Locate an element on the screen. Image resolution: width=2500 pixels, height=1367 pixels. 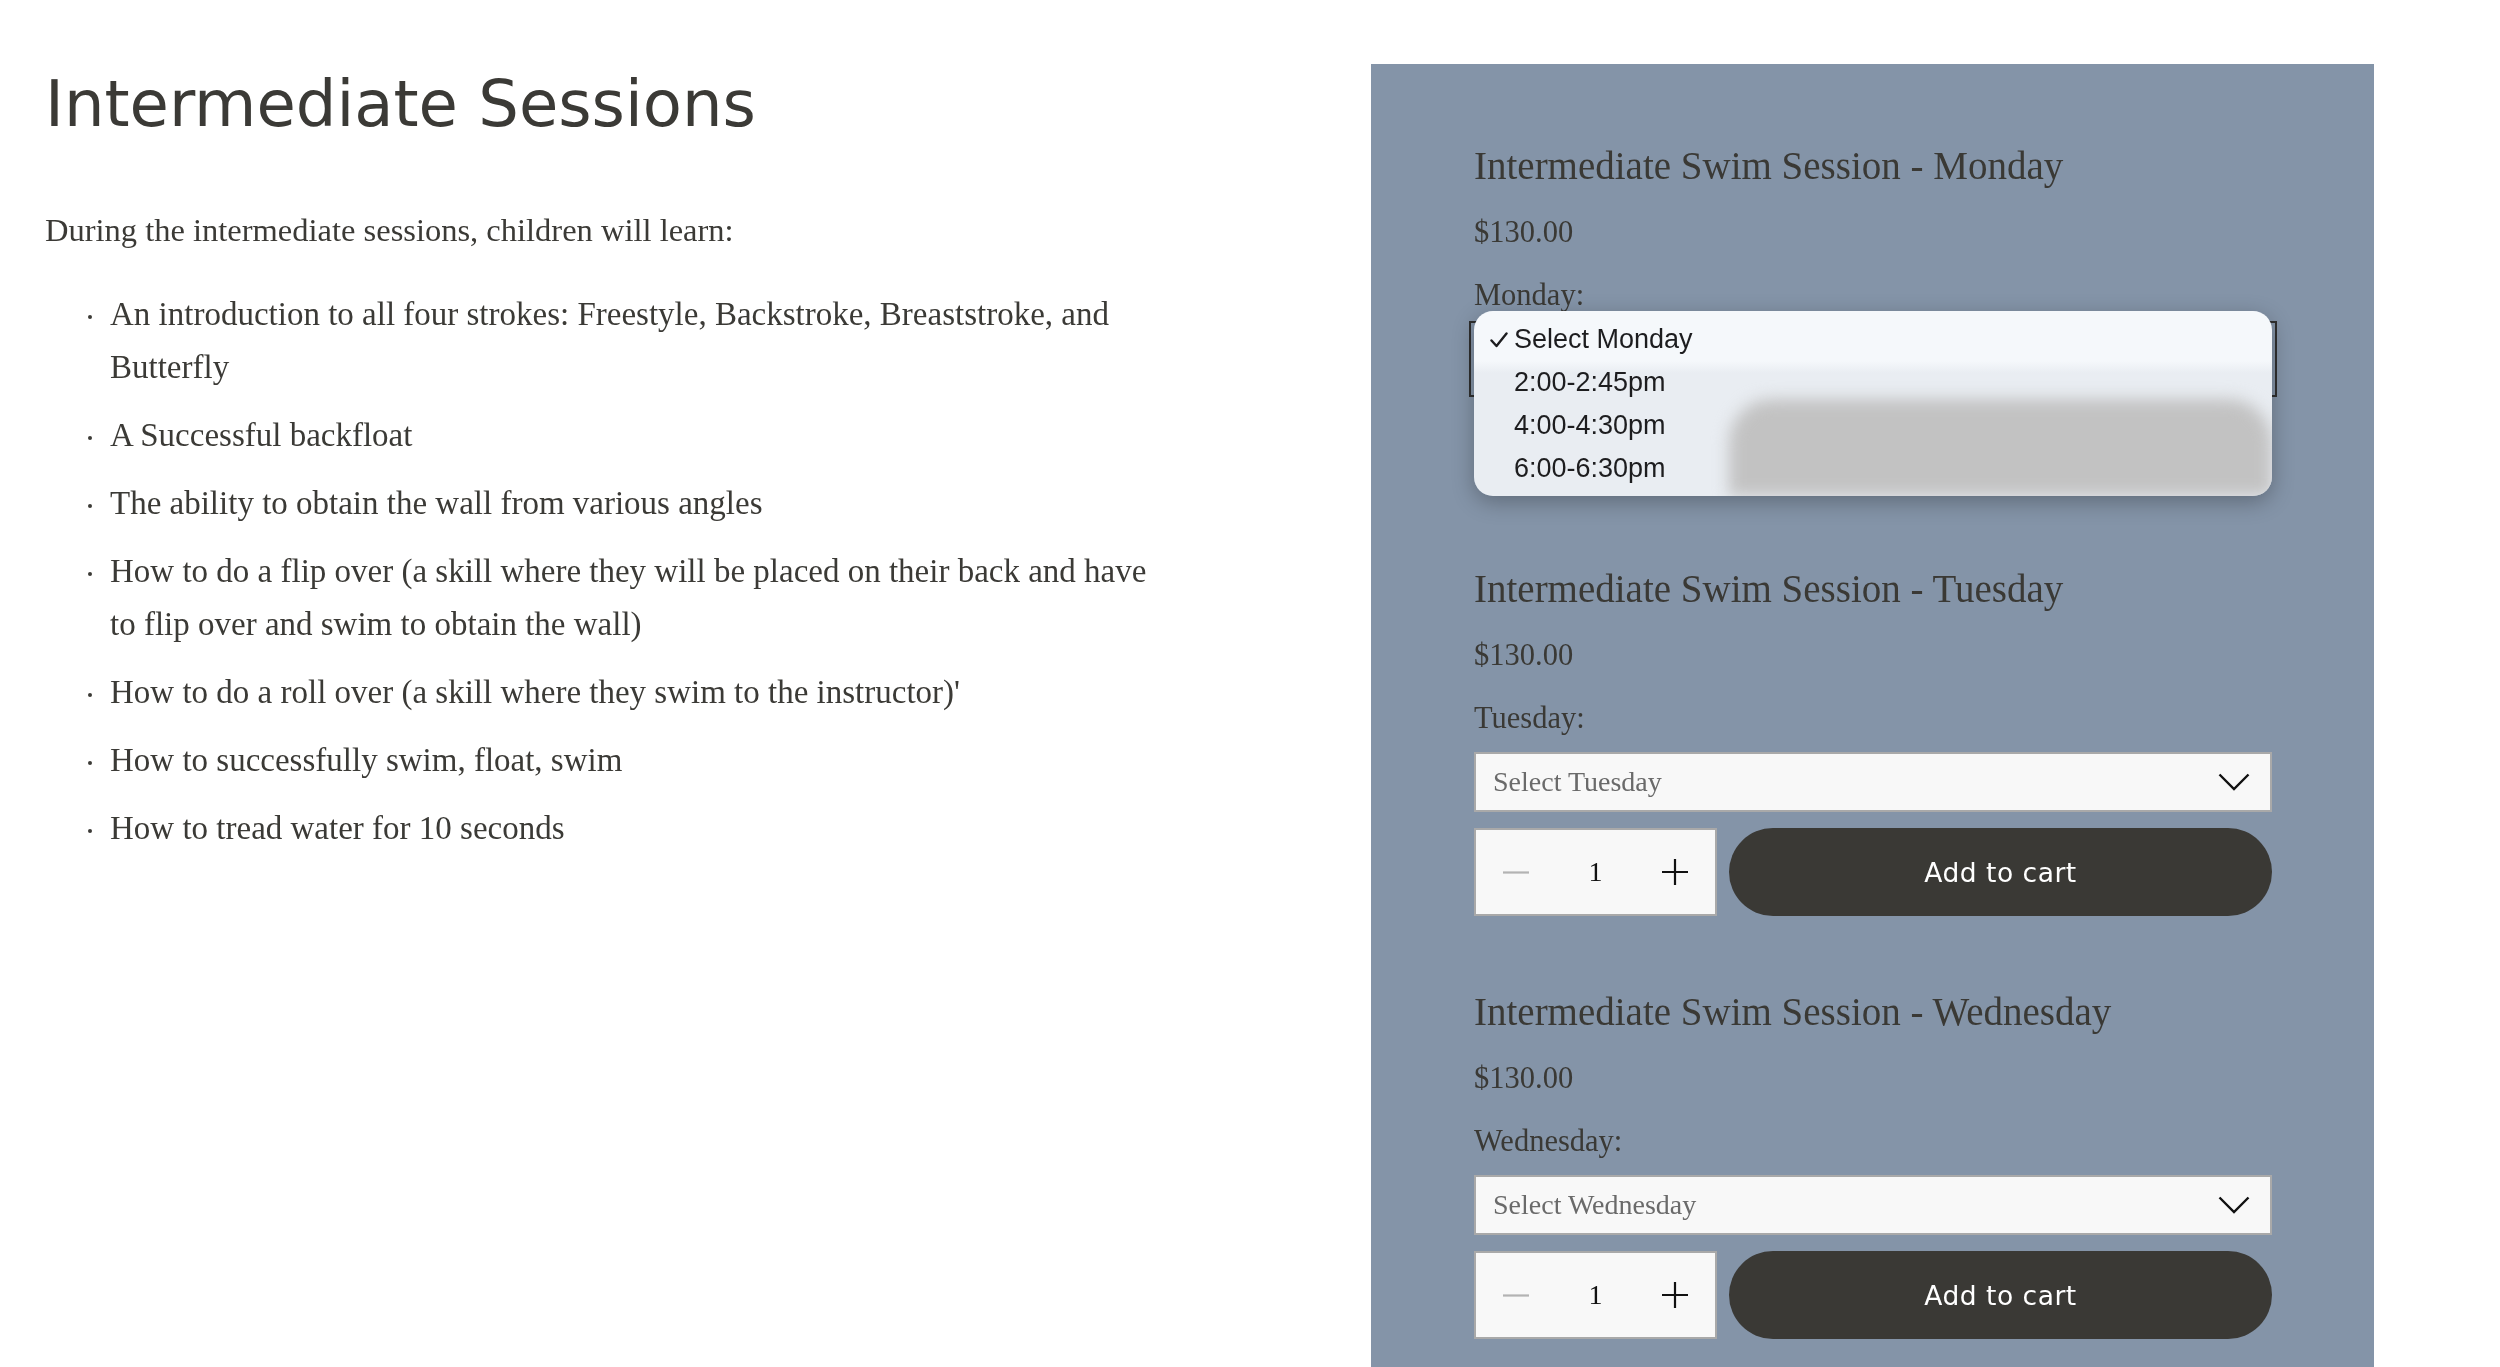
dropdown-option: 2:00-2:45pm is located at coordinates (1873, 382).